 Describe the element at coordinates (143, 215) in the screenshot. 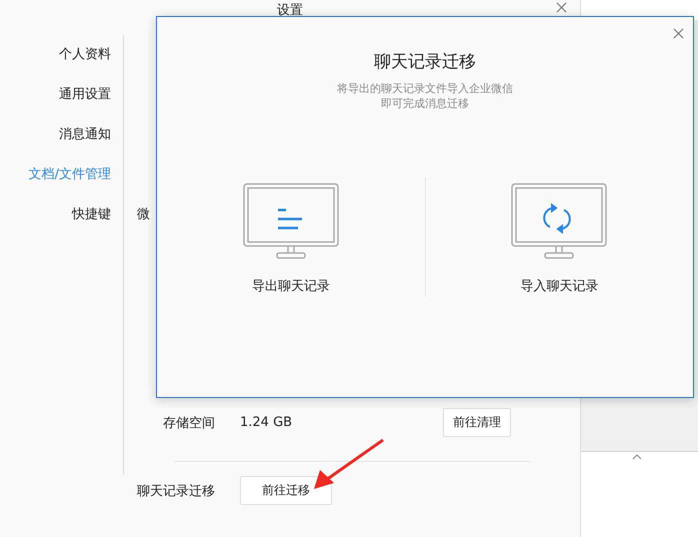

I see `setting-label: 微` at that location.